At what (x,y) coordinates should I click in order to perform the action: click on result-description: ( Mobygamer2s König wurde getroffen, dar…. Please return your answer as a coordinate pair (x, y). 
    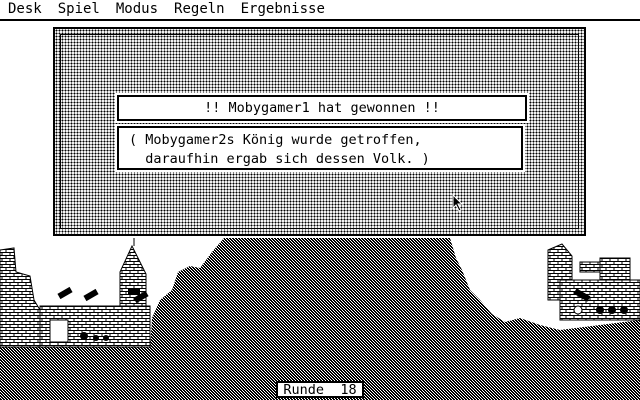
    Looking at the image, I should click on (320, 148).